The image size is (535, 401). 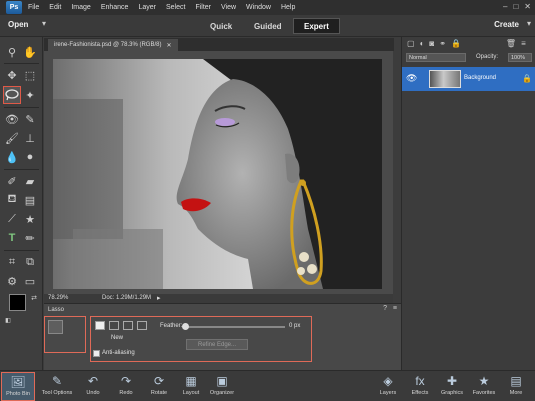 I want to click on menu-file: File, so click(x=33, y=7).